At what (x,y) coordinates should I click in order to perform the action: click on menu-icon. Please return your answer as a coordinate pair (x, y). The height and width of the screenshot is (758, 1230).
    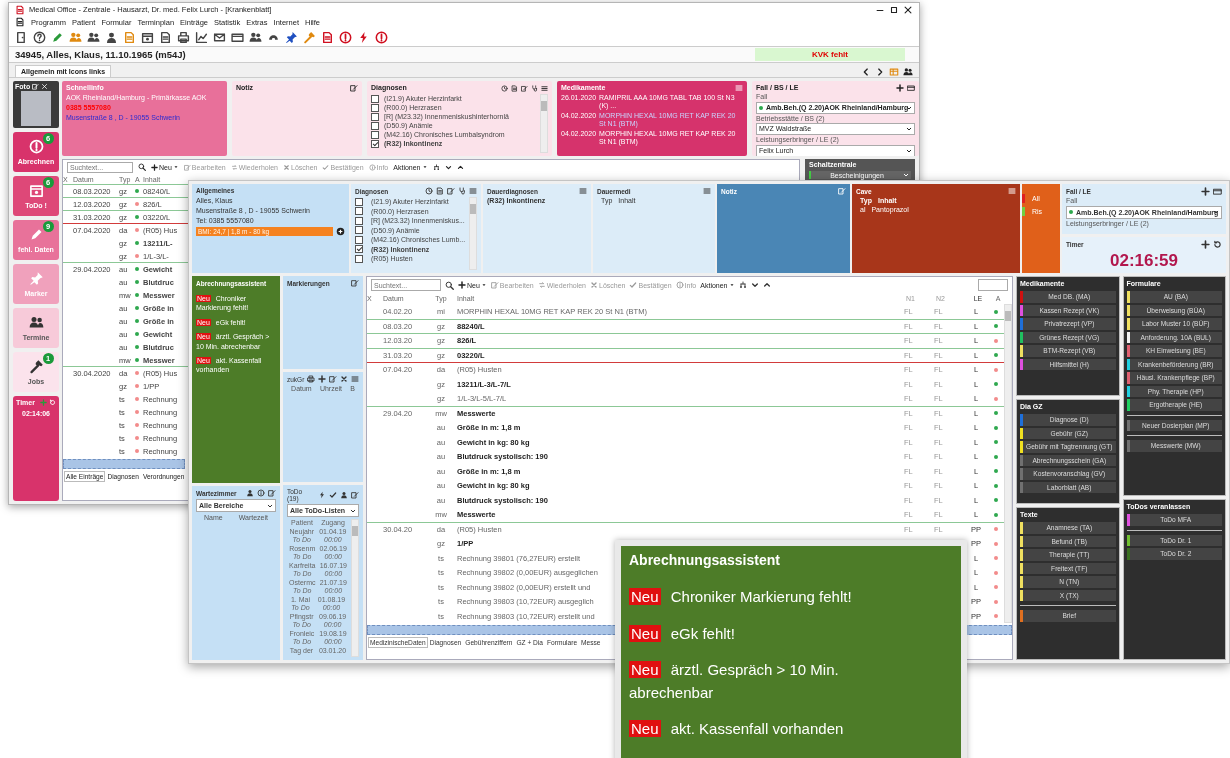
    Looking at the image, I should click on (544, 88).